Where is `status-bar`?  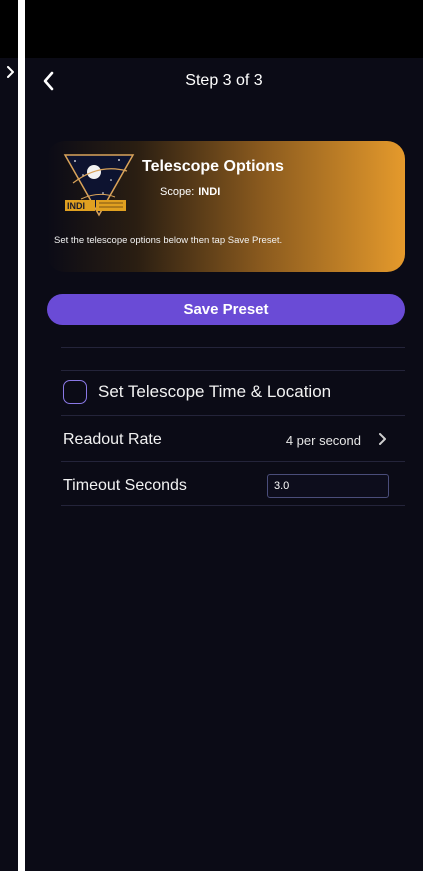
status-bar is located at coordinates (224, 29).